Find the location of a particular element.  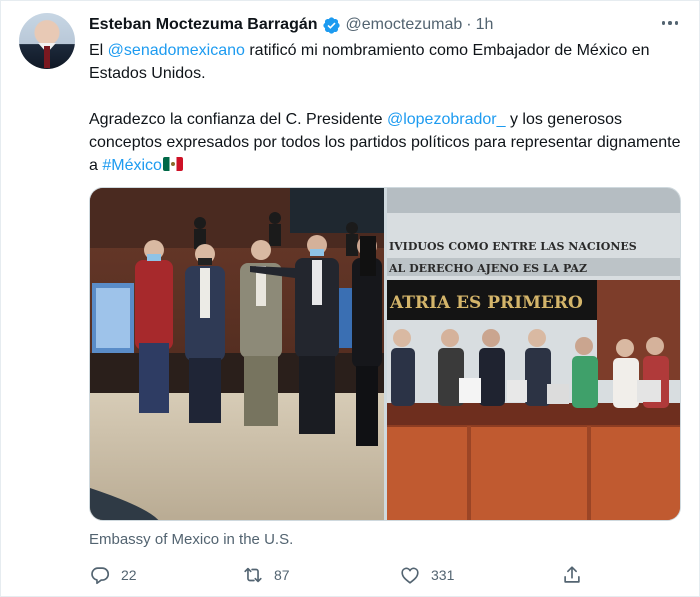

text-segment: El is located at coordinates (98, 50).